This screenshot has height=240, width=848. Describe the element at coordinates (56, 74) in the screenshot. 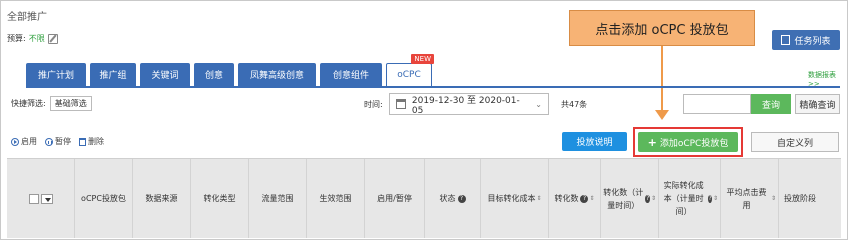

I see `tab-campaign: 推广计划` at that location.